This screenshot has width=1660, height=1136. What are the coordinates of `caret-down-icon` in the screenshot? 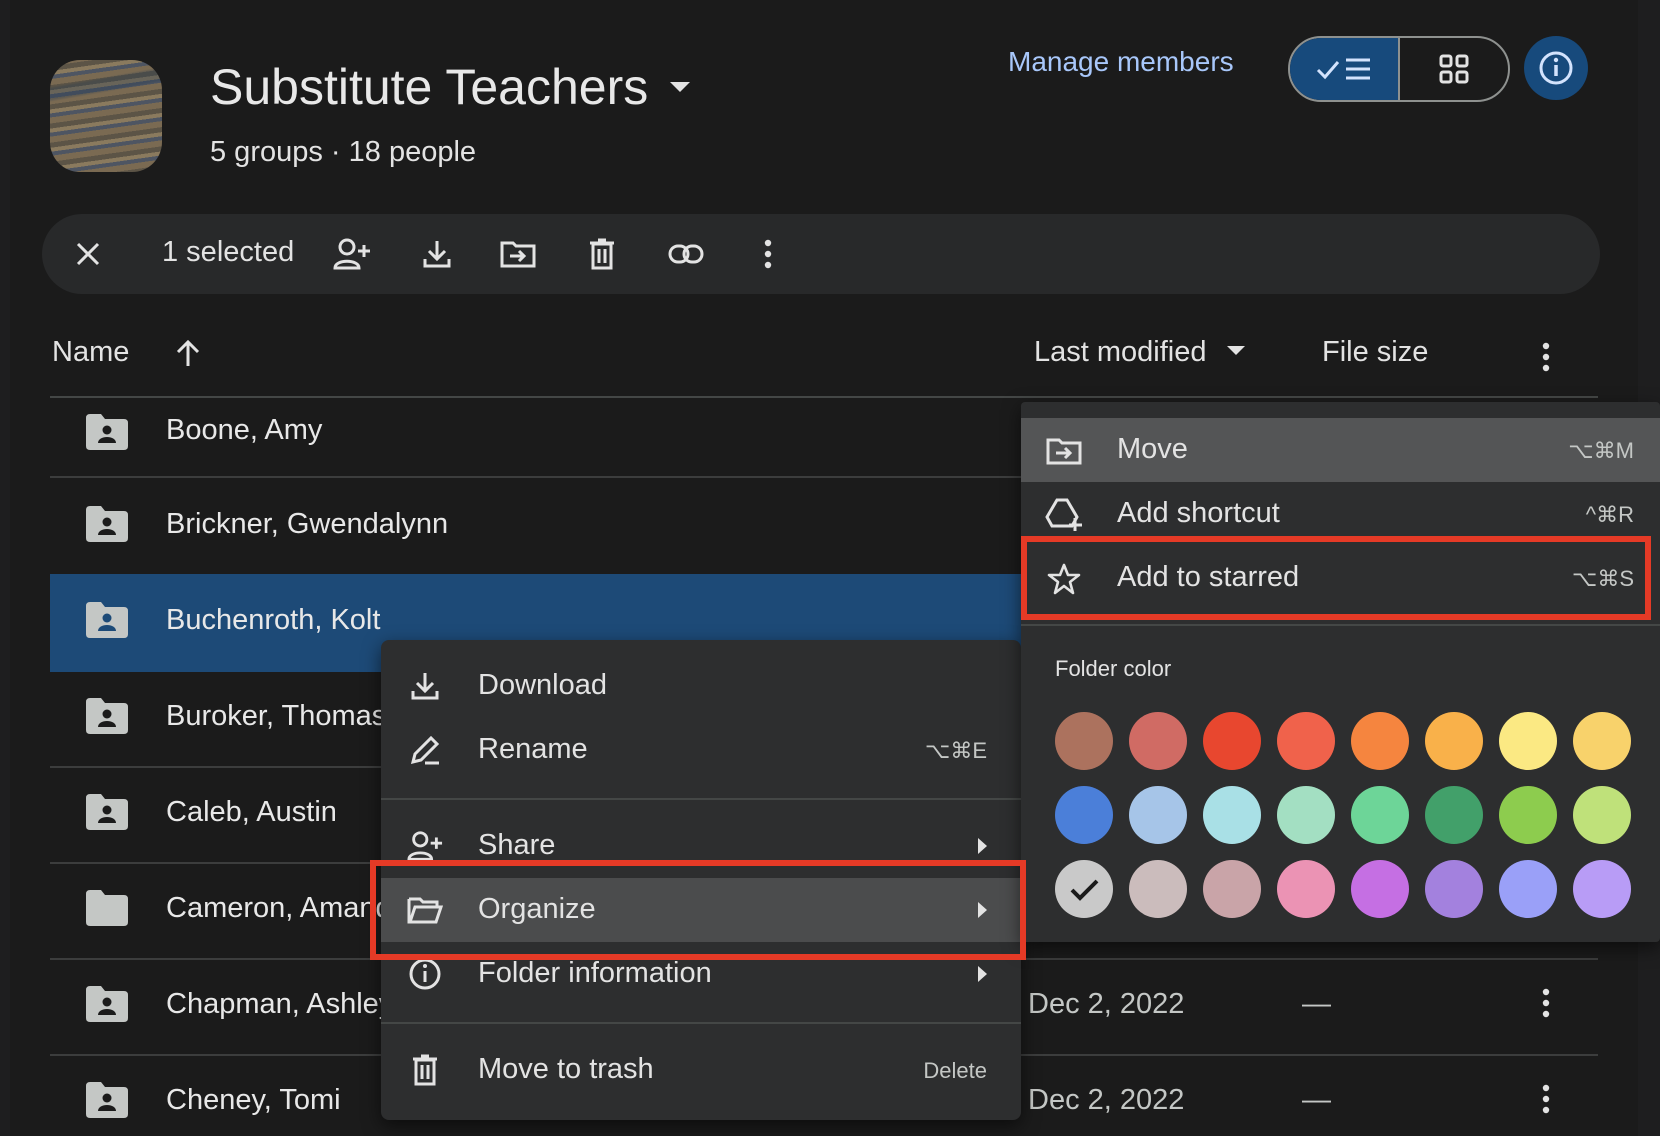 It's located at (1235, 350).